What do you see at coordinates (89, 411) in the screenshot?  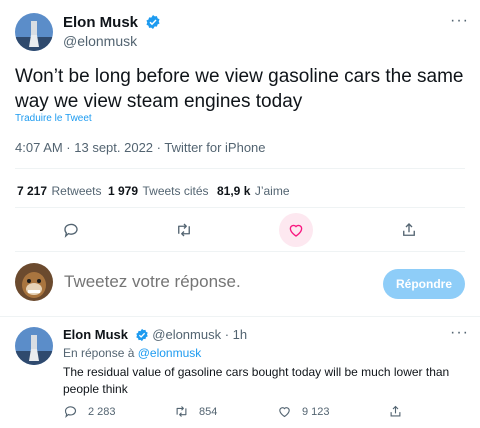 I see `reply-replies-action: 2 283` at bounding box center [89, 411].